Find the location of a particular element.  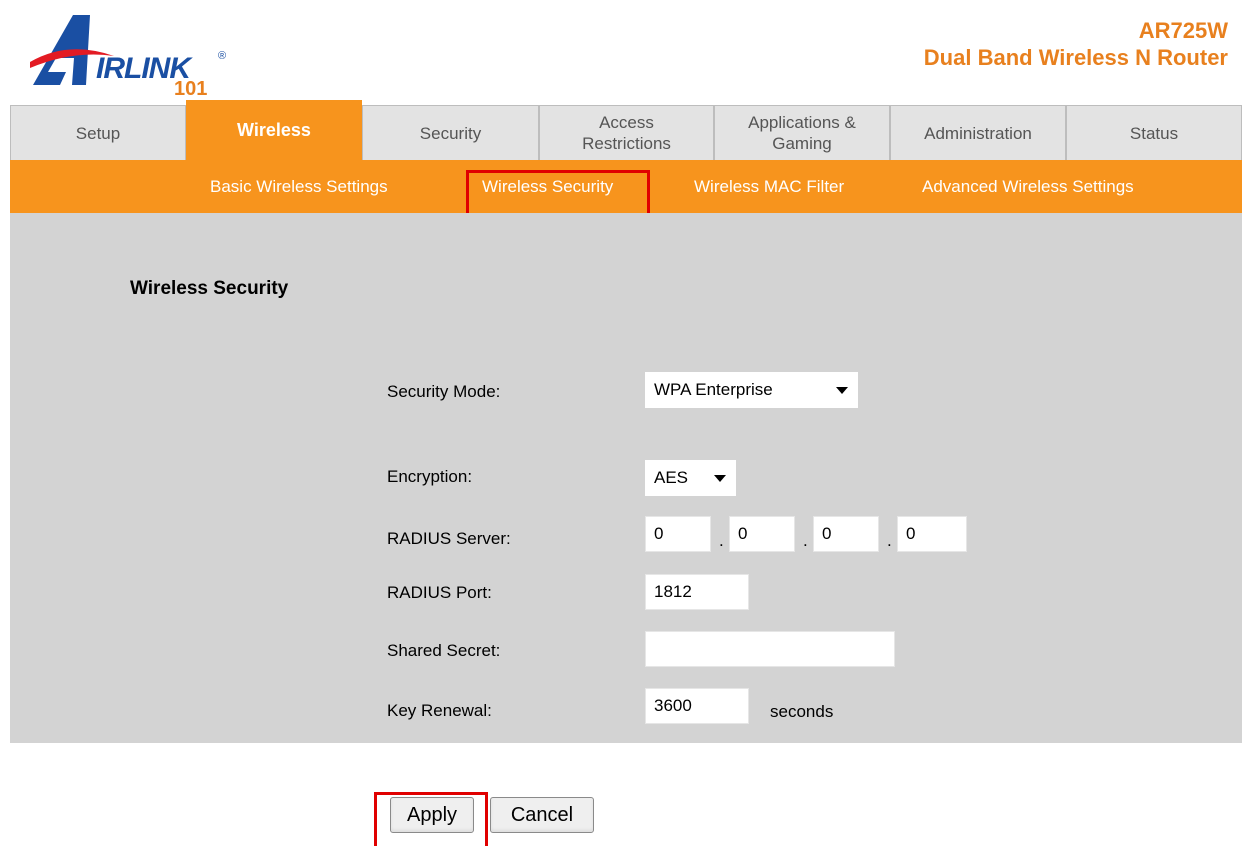

tab-label-line2: Restrictions is located at coordinates (626, 143).